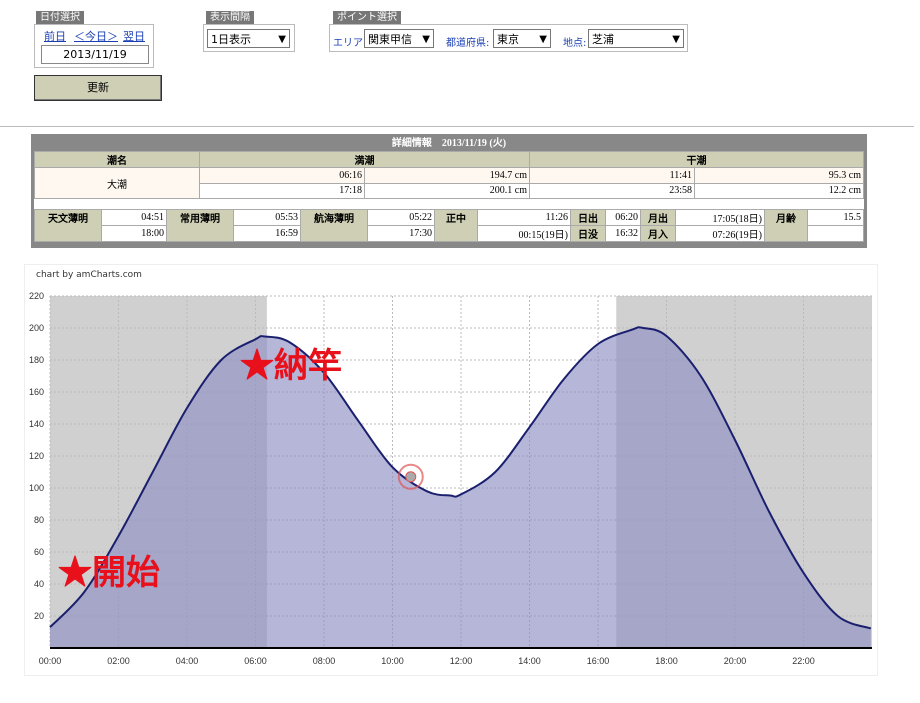 Image resolution: width=920 pixels, height=703 pixels. I want to click on stop-annotation: ★納竿, so click(291, 366).